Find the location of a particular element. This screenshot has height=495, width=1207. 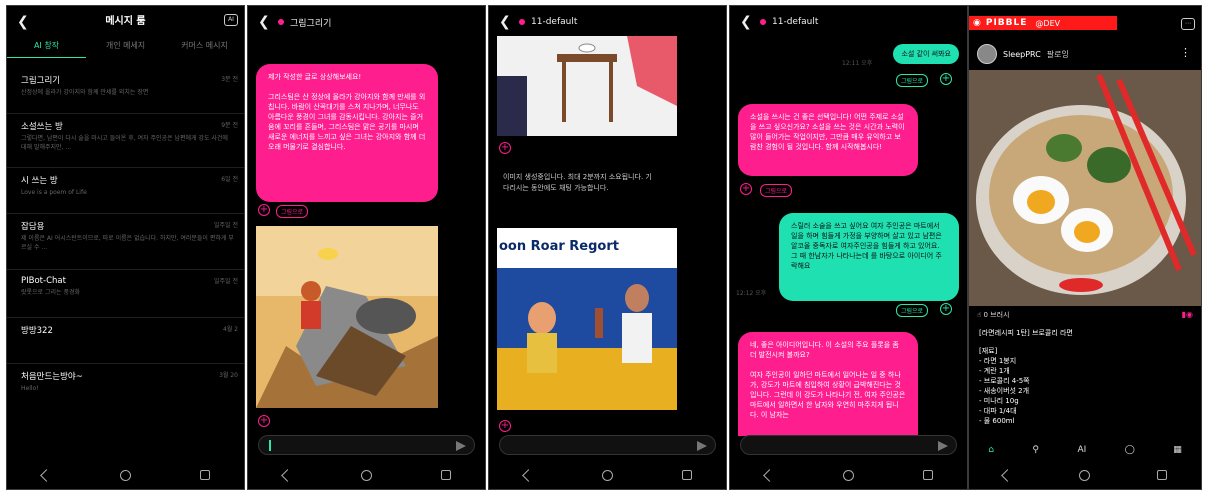

more-icon: ⋮ is located at coordinates (1185, 52).